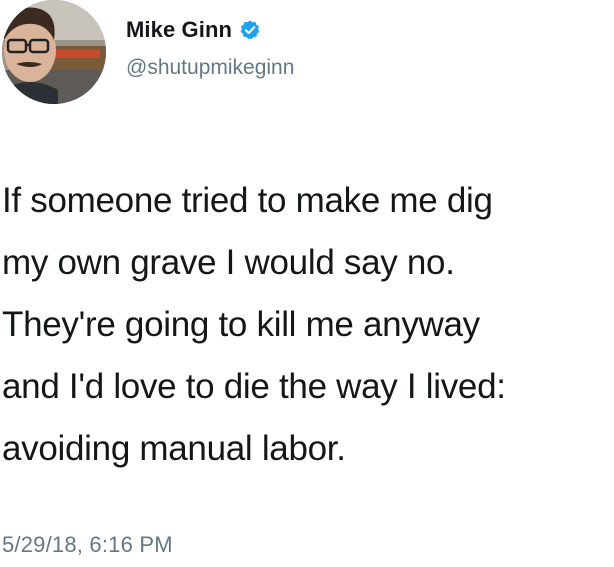 The image size is (614, 567). I want to click on tweet-timestamp: 5/29/18, 6:16 PM, so click(87, 545).